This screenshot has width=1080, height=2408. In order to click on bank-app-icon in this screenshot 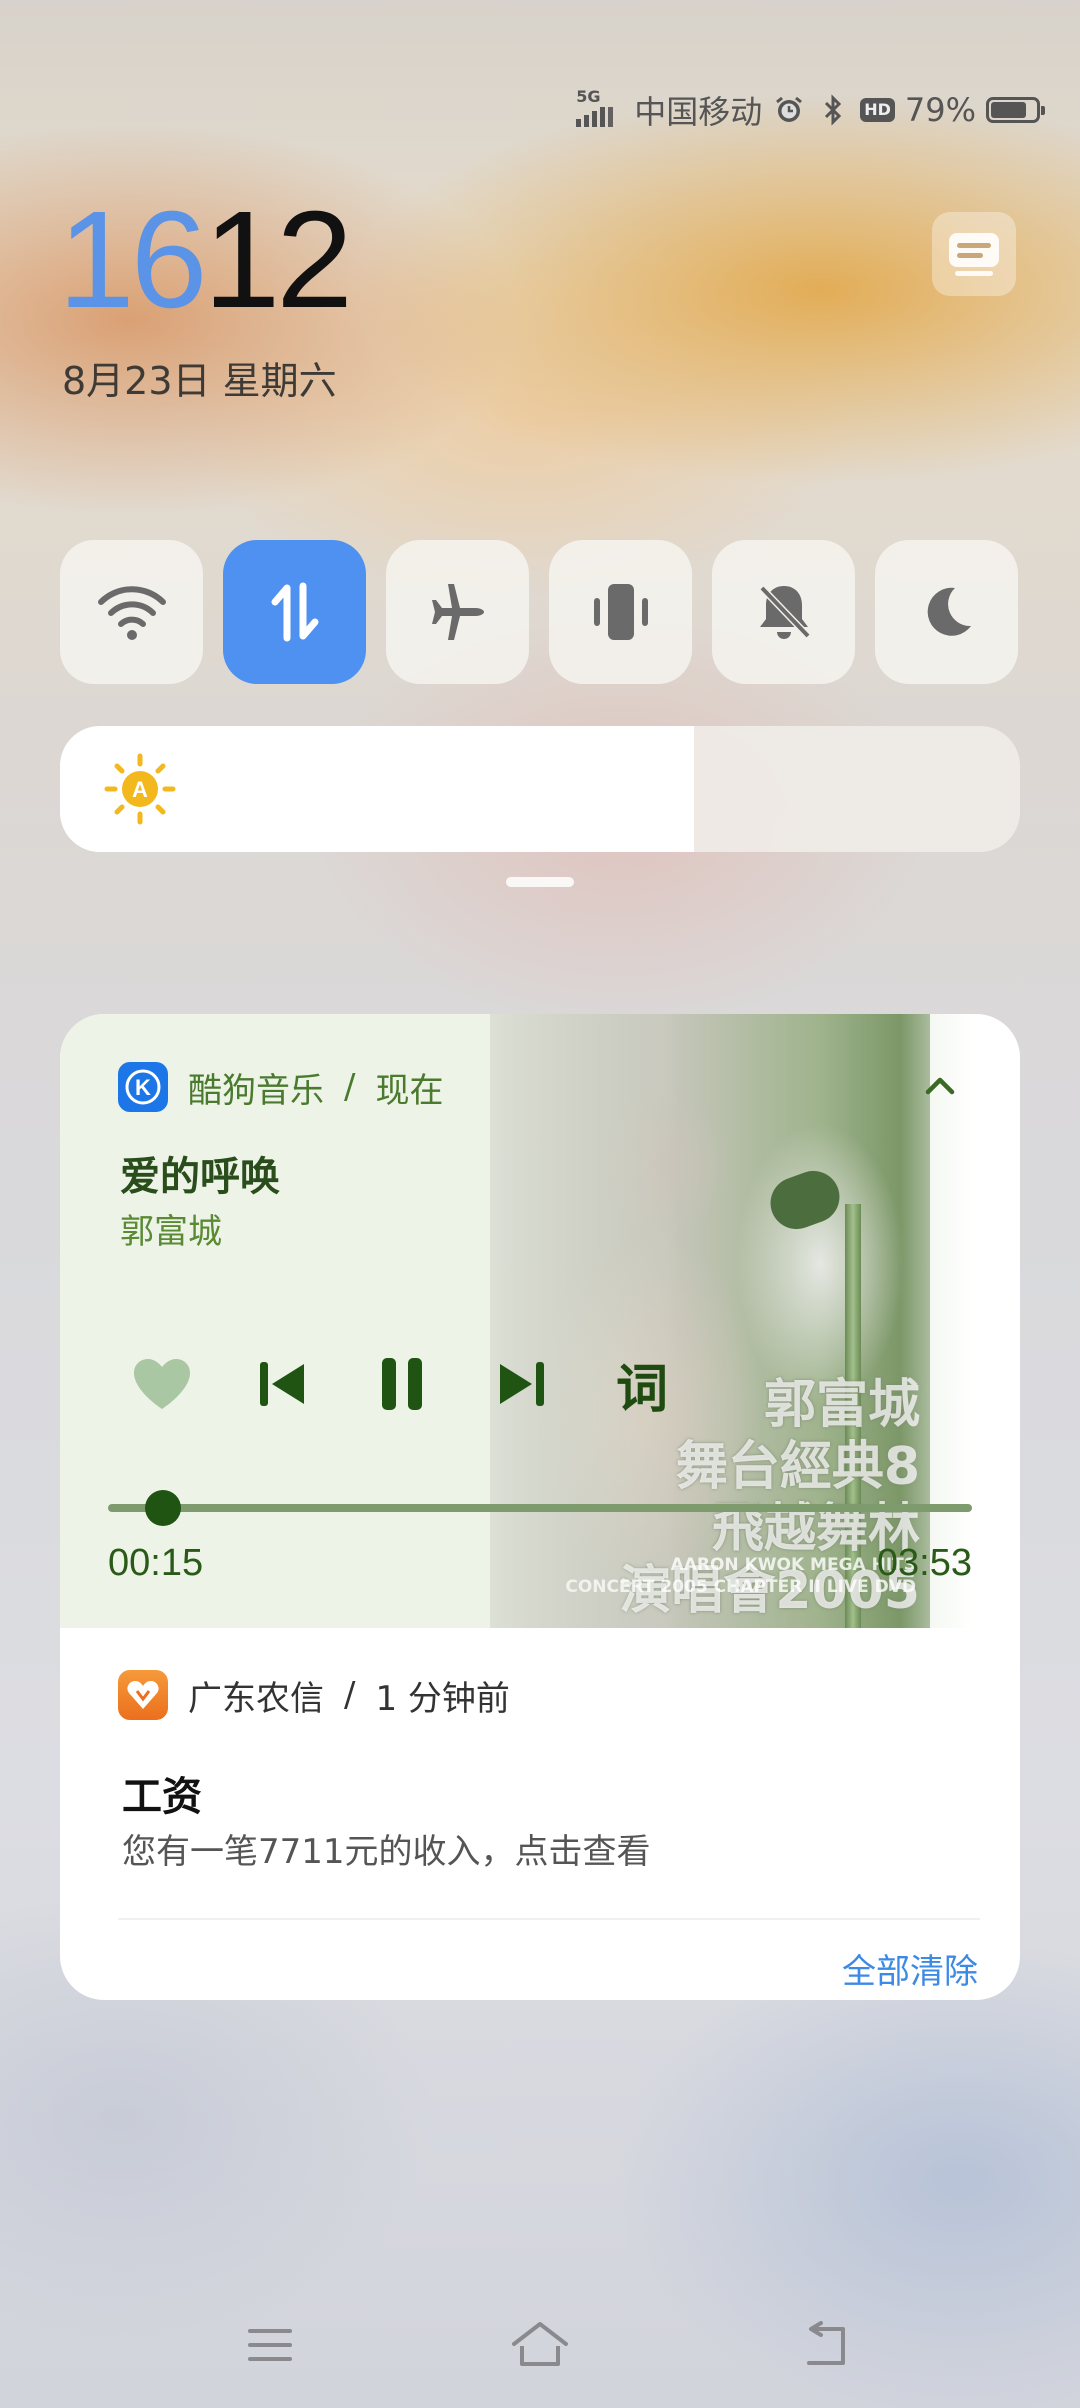, I will do `click(143, 1695)`.